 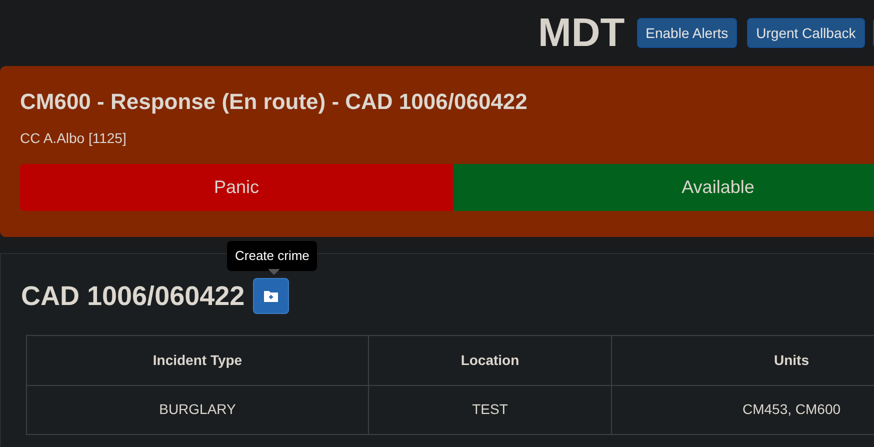 What do you see at coordinates (197, 360) in the screenshot?
I see `column-header: Incident Type` at bounding box center [197, 360].